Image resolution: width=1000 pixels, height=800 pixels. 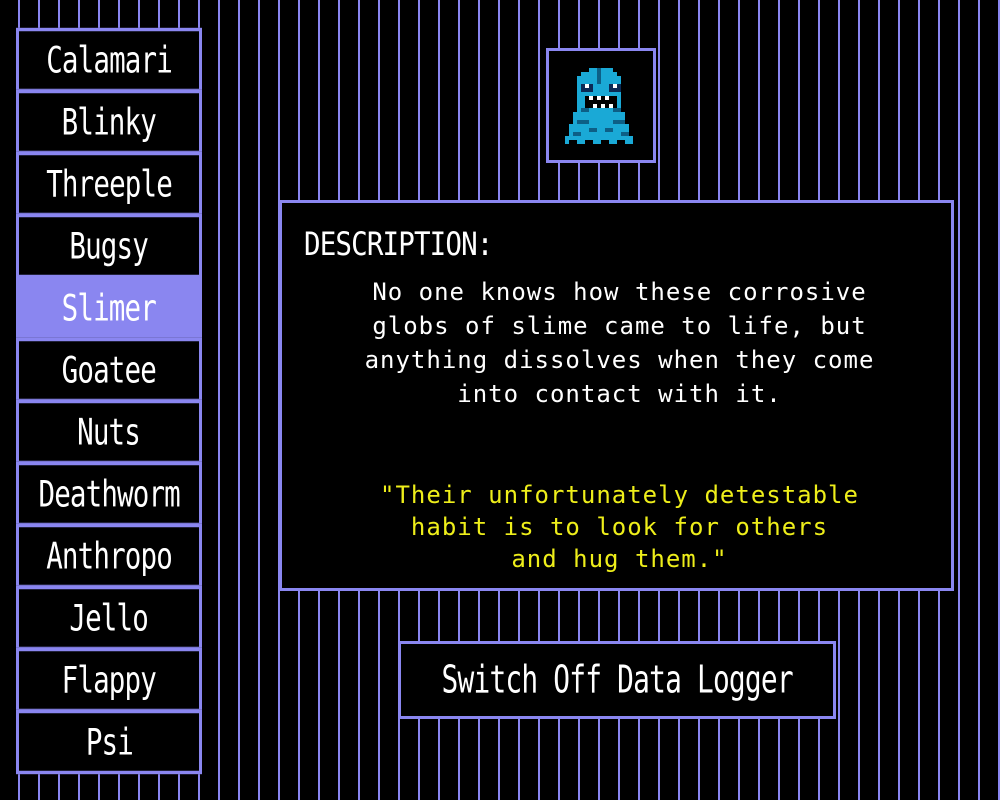 I want to click on roster-item-label: Jello, so click(x=109, y=618).